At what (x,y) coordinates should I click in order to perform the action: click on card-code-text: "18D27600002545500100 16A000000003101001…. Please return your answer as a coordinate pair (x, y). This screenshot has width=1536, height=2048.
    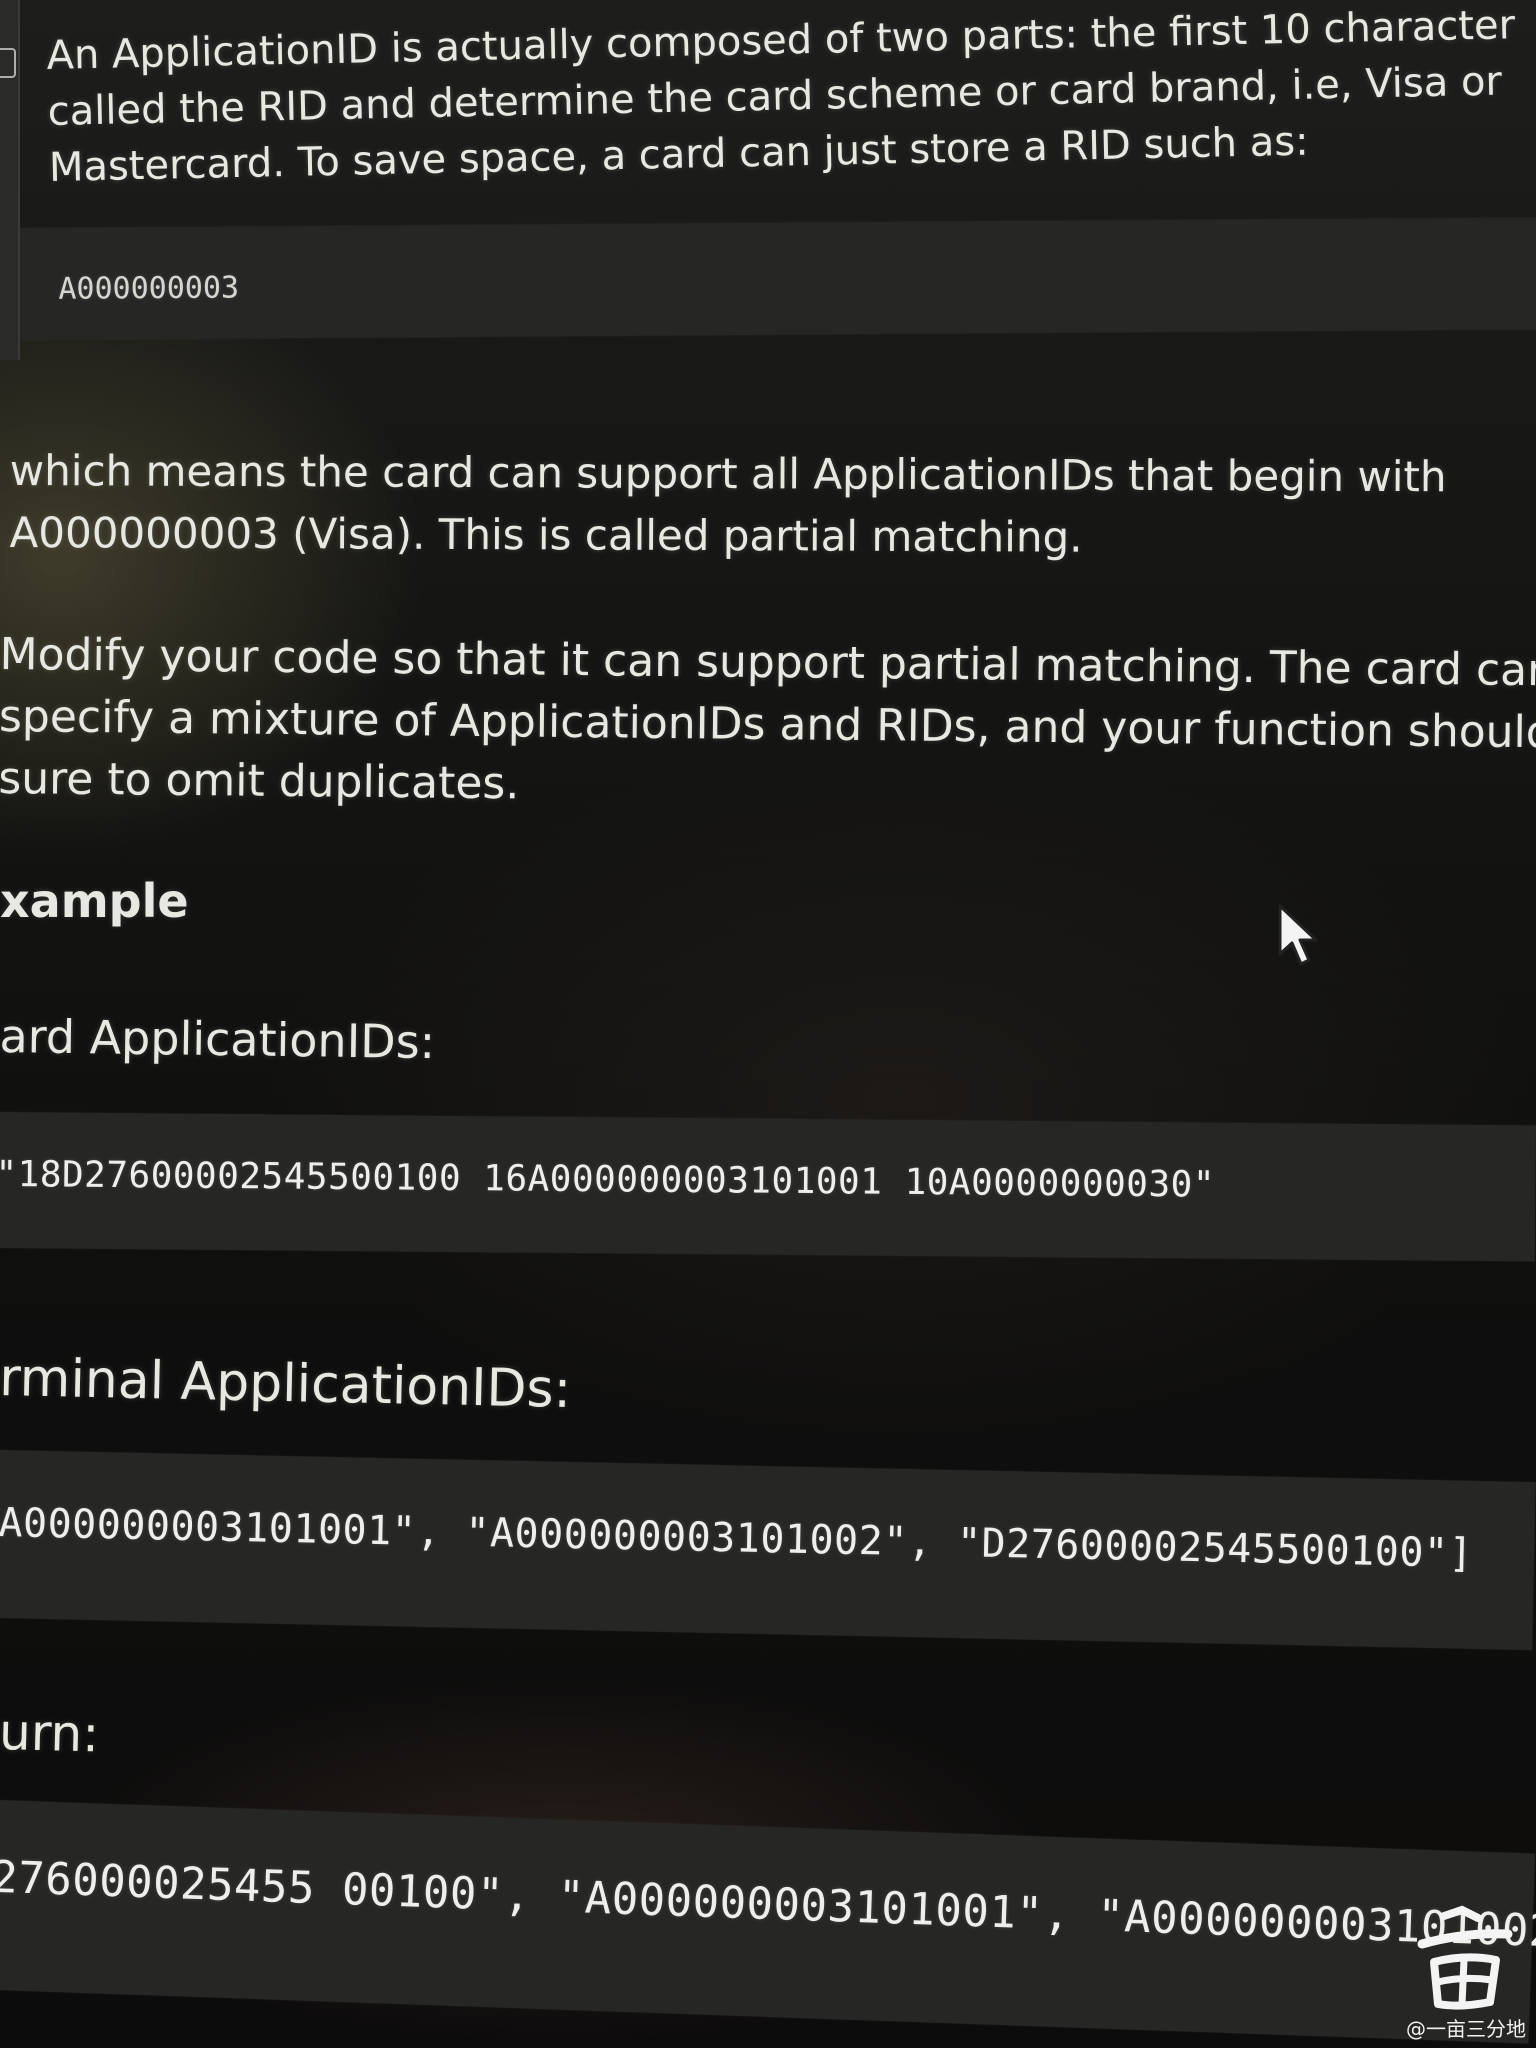
    Looking at the image, I should click on (608, 1179).